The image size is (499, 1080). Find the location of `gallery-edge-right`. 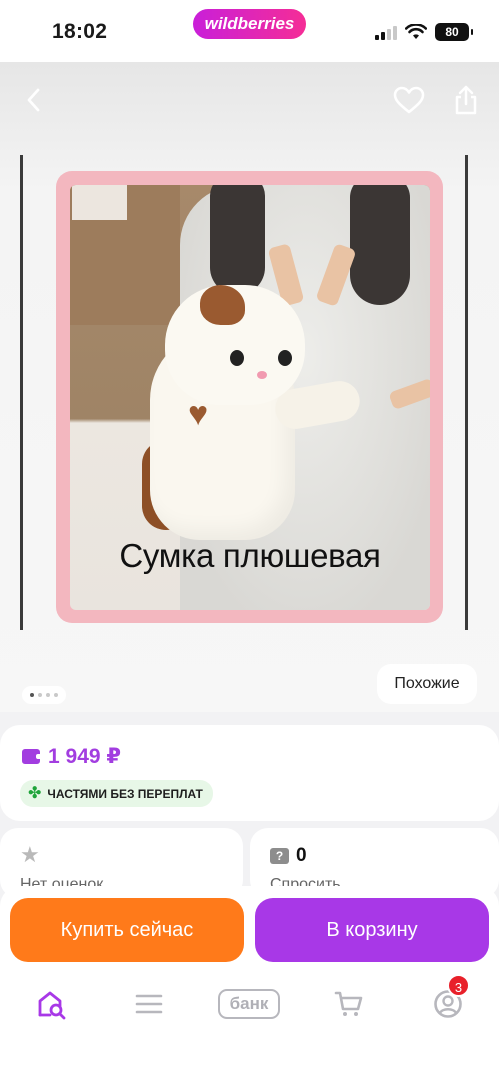

gallery-edge-right is located at coordinates (466, 392).